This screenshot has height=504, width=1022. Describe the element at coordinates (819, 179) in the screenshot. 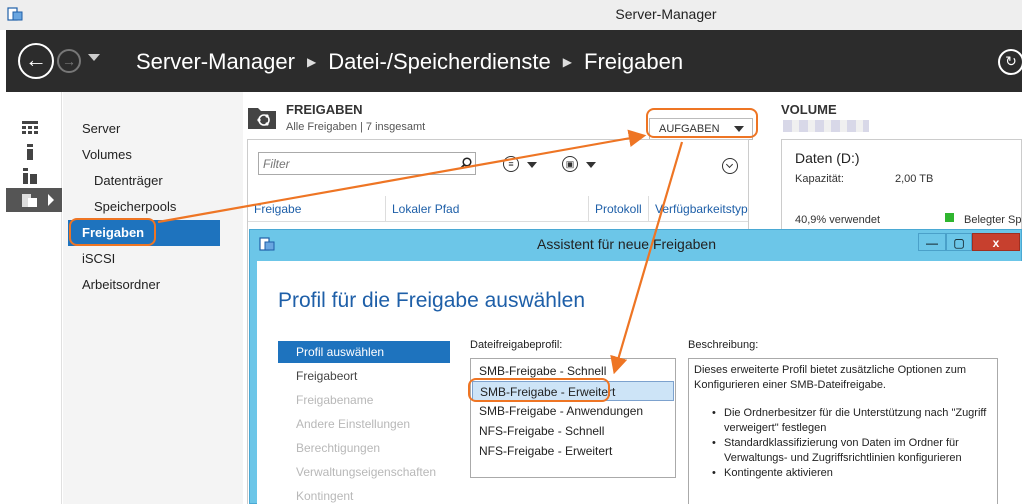

I see `capacity-label: Kapazität:` at that location.